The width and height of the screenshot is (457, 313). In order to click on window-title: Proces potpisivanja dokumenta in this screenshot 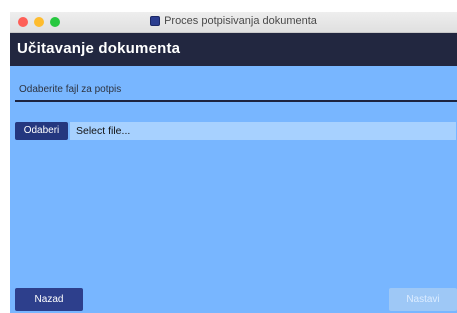, I will do `click(233, 21)`.